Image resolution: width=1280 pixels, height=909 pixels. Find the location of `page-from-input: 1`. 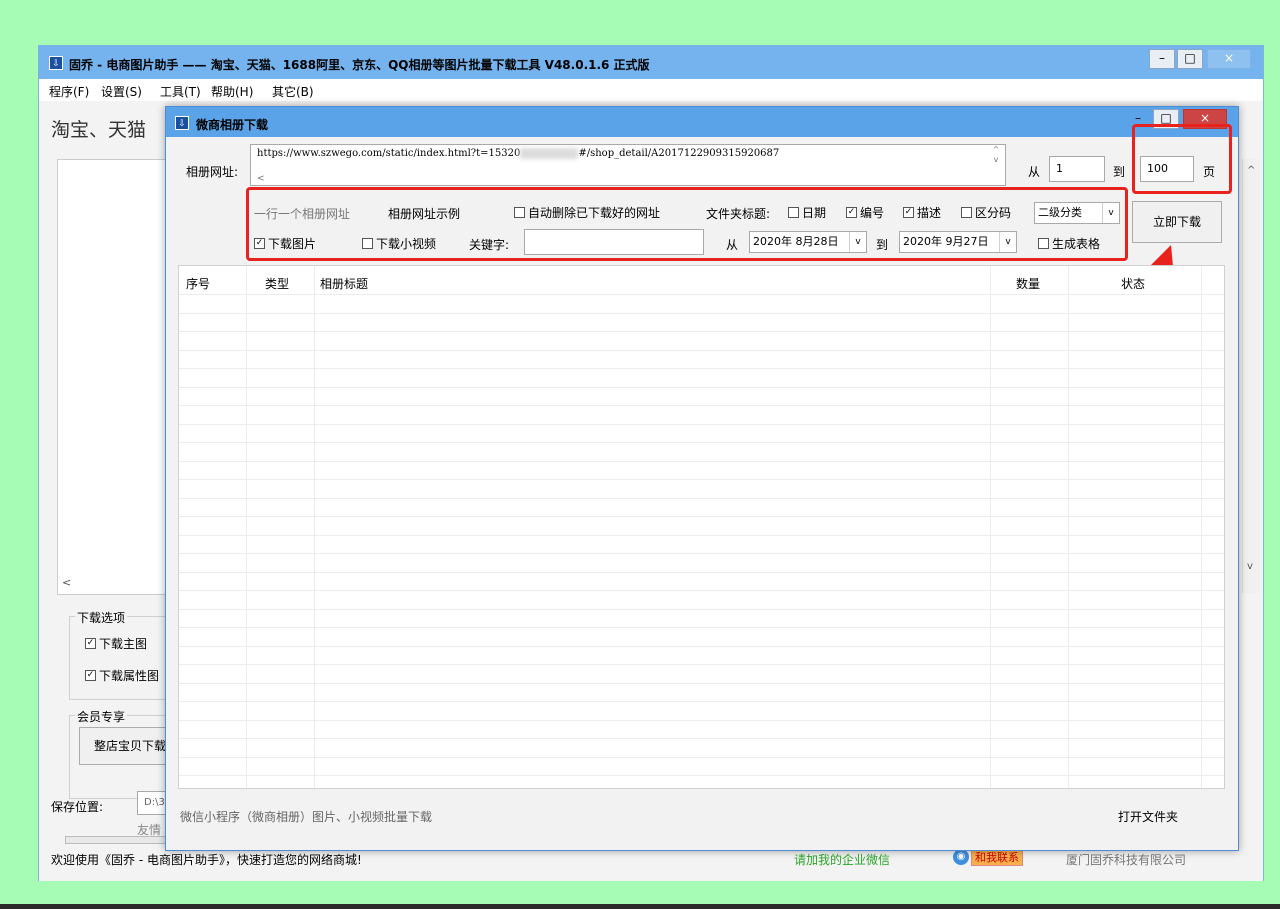

page-from-input: 1 is located at coordinates (1077, 169).